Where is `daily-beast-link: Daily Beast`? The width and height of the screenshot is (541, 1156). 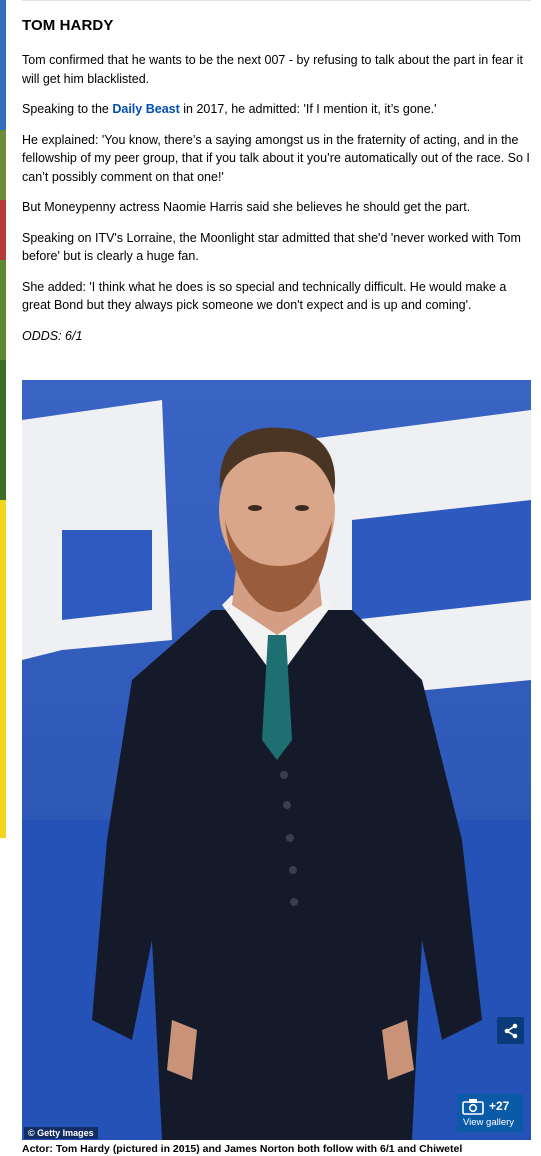
daily-beast-link: Daily Beast is located at coordinates (145, 109).